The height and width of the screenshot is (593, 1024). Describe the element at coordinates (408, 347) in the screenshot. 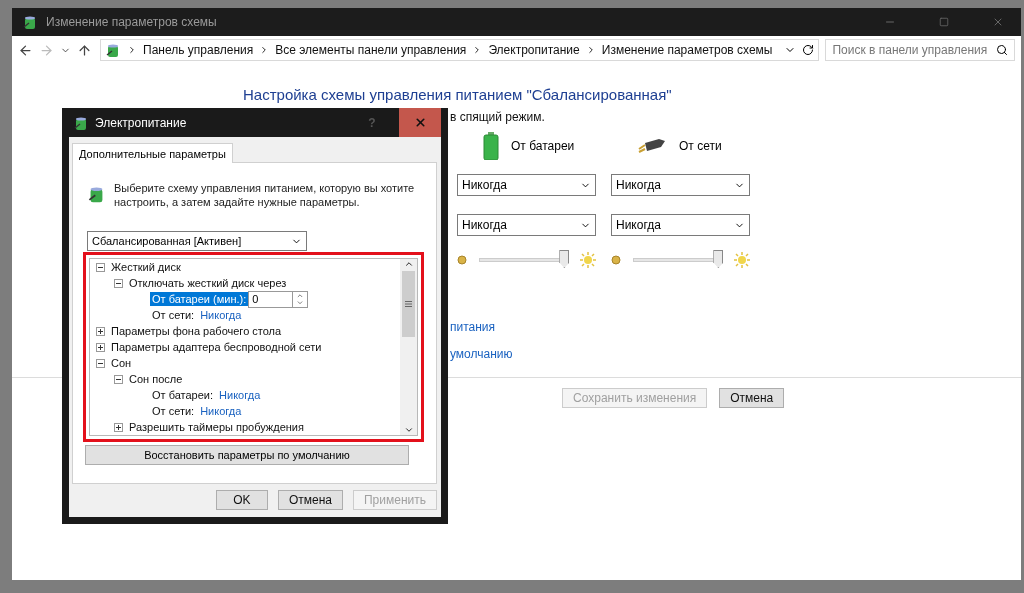

I see `scrollbar` at that location.